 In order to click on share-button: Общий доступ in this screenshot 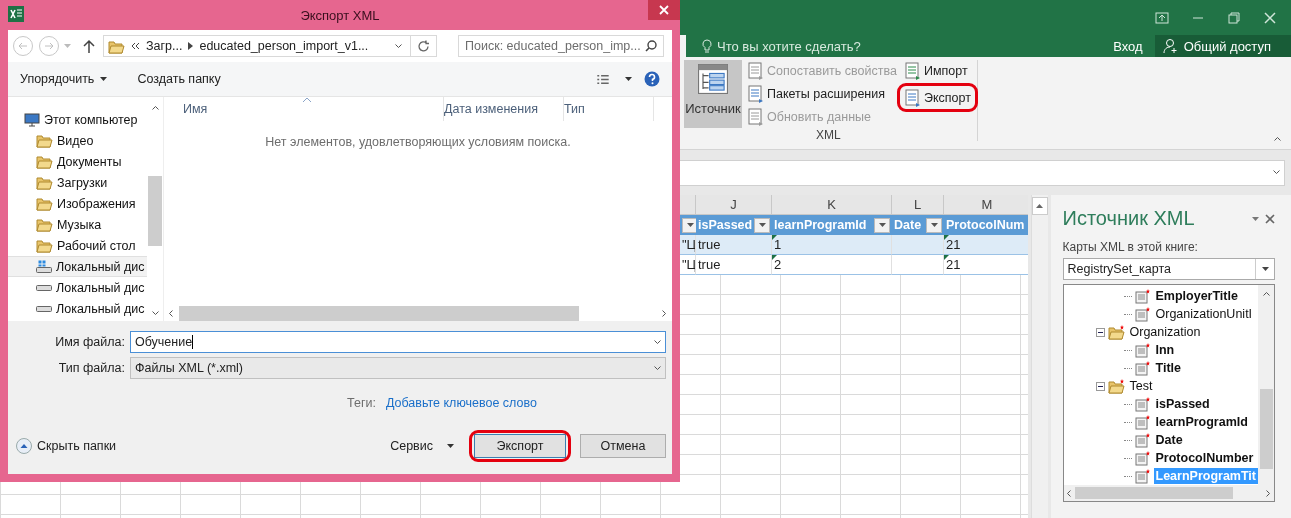, I will do `click(1222, 46)`.